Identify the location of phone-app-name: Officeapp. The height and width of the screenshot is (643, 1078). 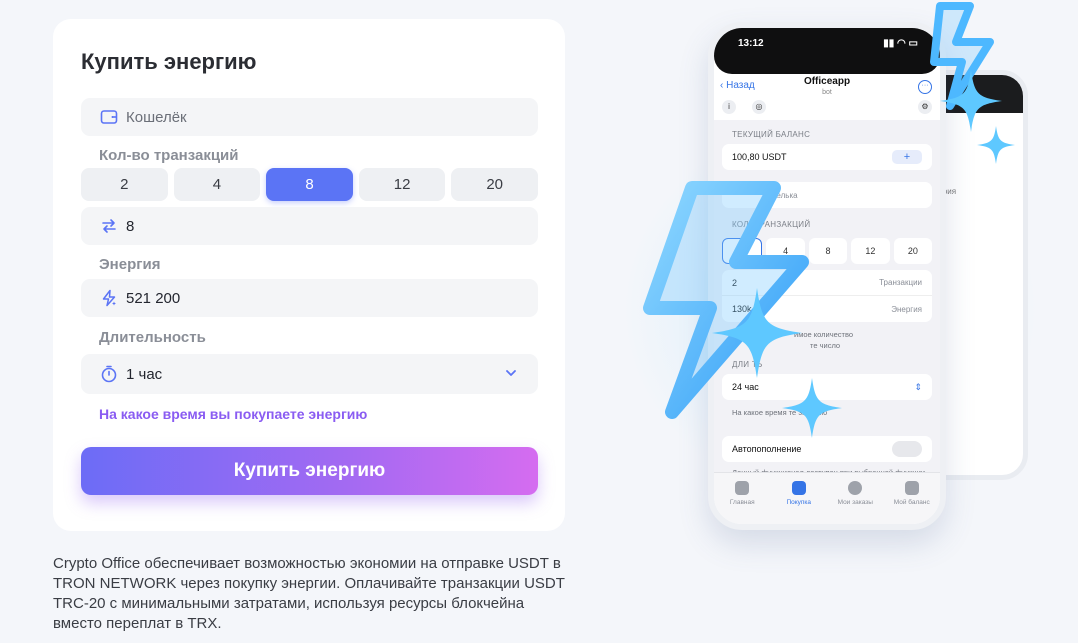
(827, 81).